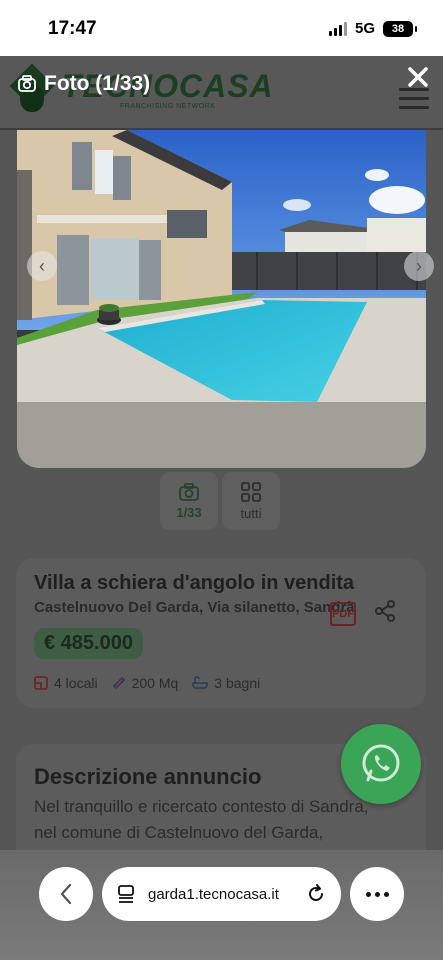 This screenshot has height=960, width=443. I want to click on feature-bathrooms: 3 bagni, so click(226, 683).